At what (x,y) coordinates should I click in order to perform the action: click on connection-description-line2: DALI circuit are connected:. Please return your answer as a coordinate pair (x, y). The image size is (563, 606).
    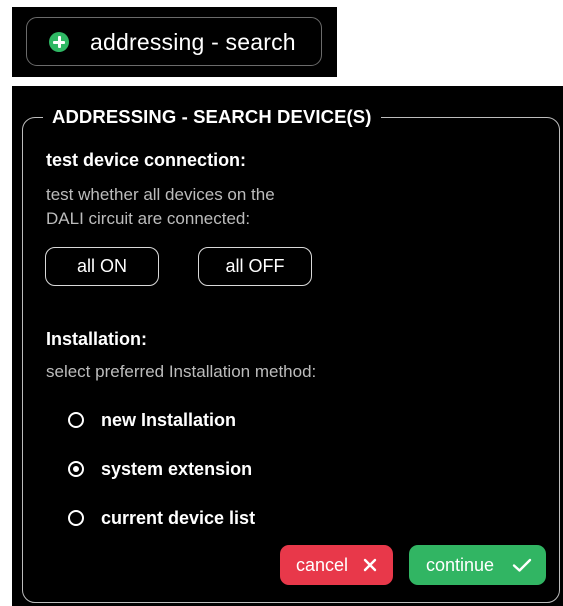
    Looking at the image, I should click on (148, 218).